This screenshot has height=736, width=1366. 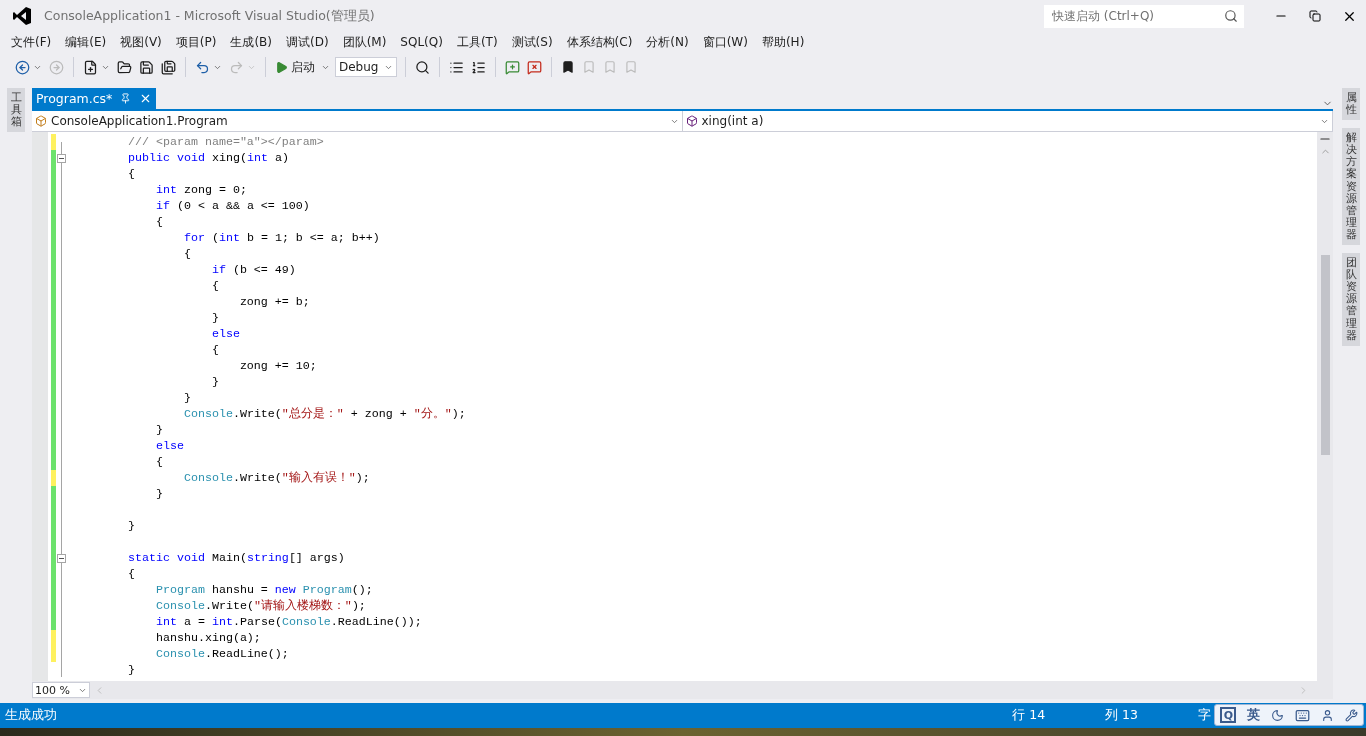 What do you see at coordinates (1325, 355) in the screenshot?
I see `scrollbar-thumb` at bounding box center [1325, 355].